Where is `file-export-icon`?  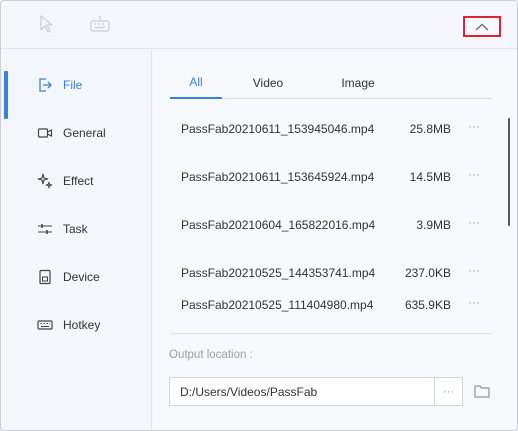
file-export-icon is located at coordinates (45, 85).